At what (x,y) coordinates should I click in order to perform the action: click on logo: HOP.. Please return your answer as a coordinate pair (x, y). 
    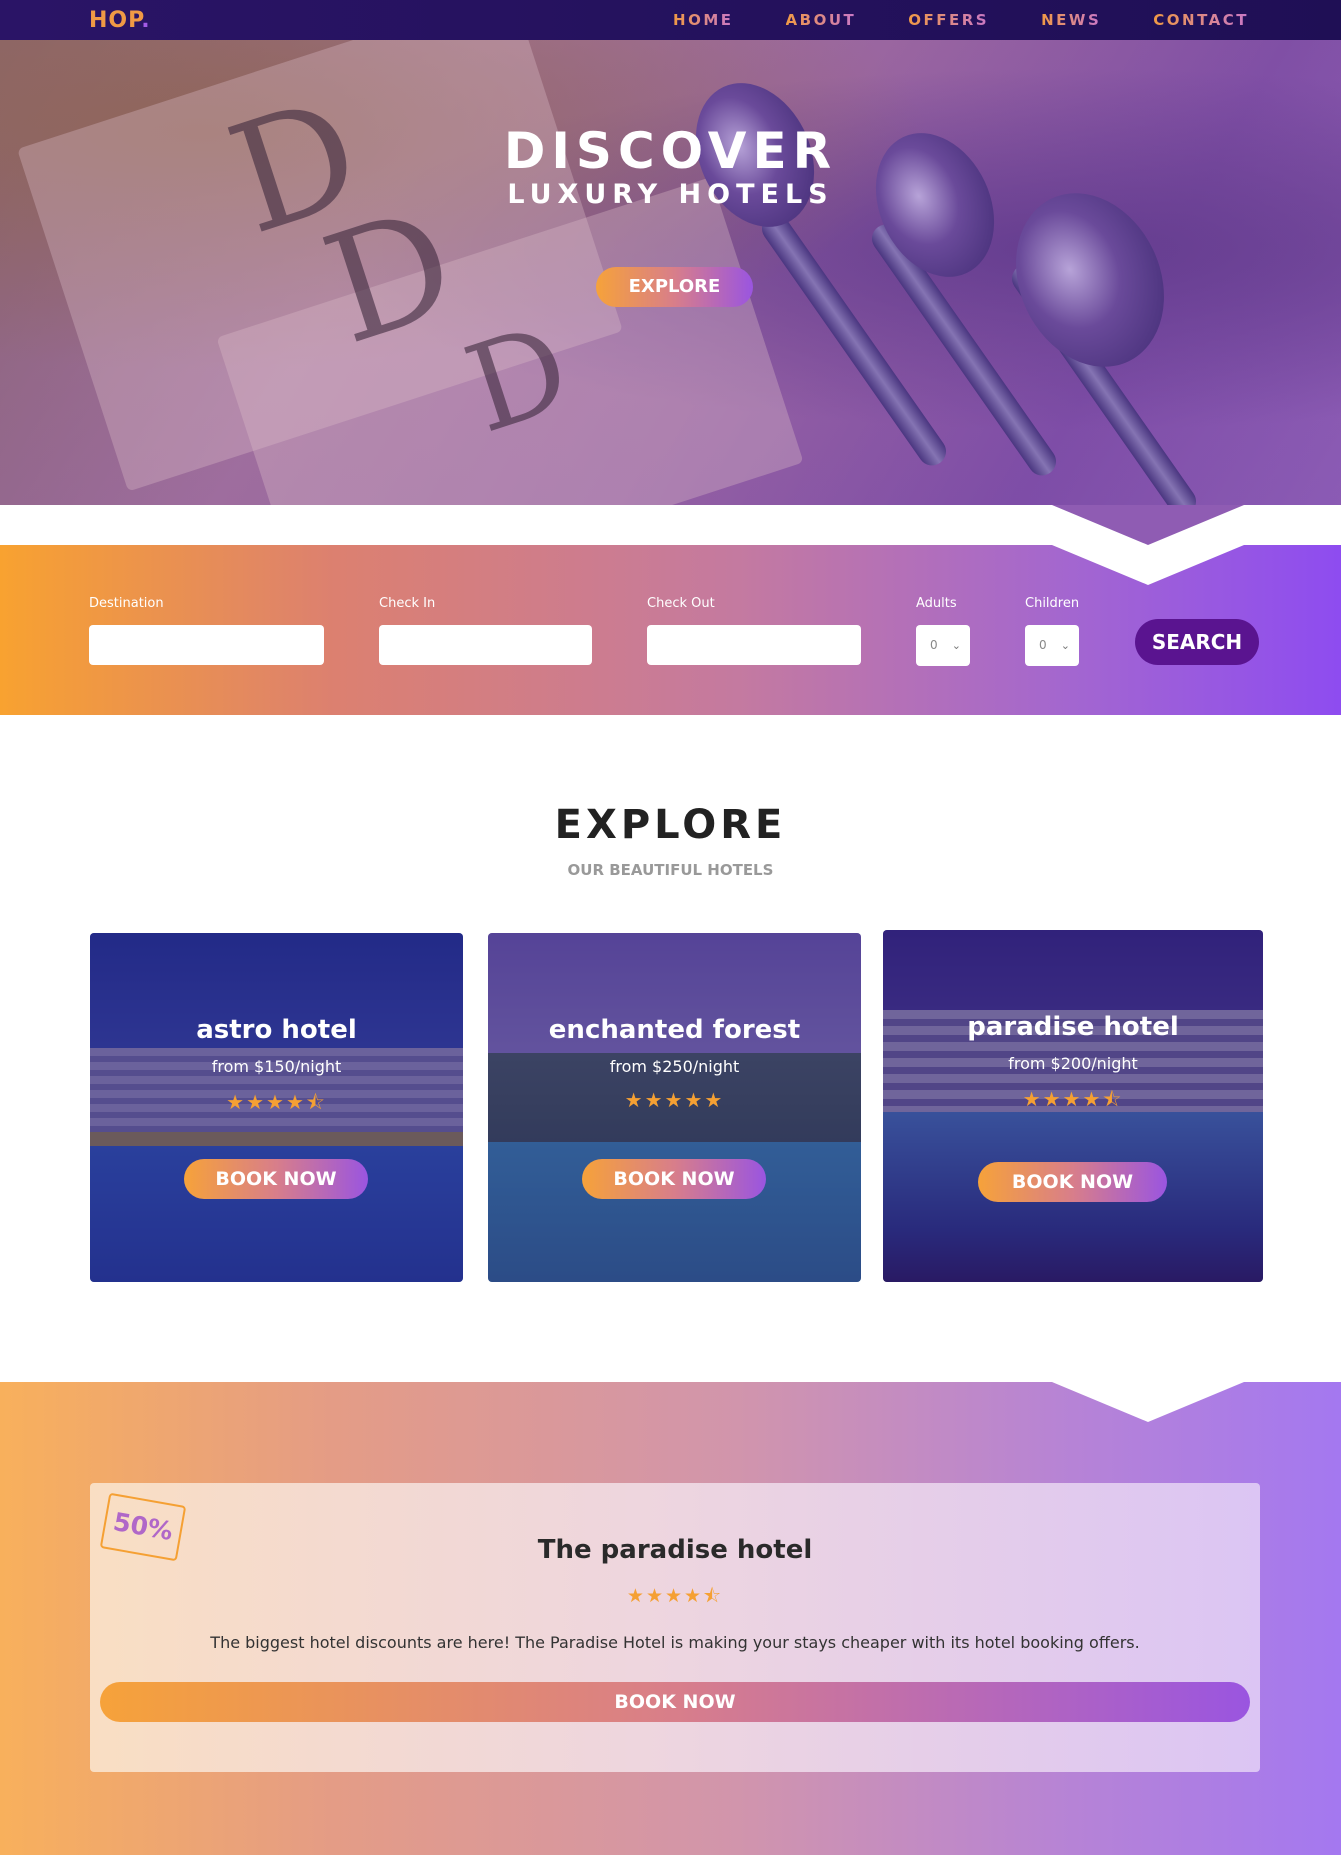
    Looking at the image, I should click on (120, 20).